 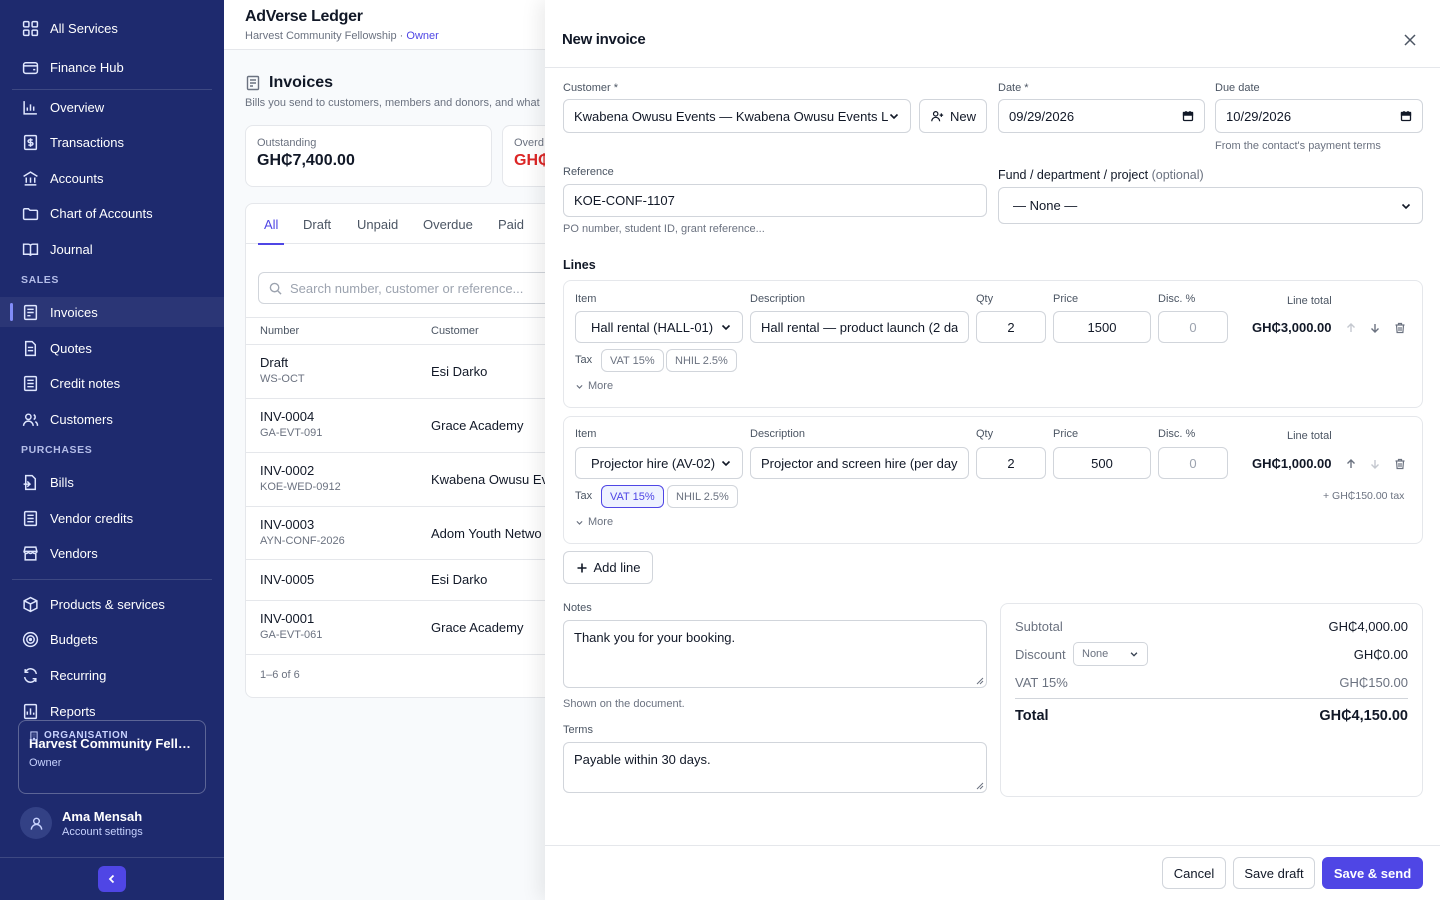 What do you see at coordinates (342, 36) in the screenshot?
I see `org-context: Harvest Community Fellowship · Owner` at bounding box center [342, 36].